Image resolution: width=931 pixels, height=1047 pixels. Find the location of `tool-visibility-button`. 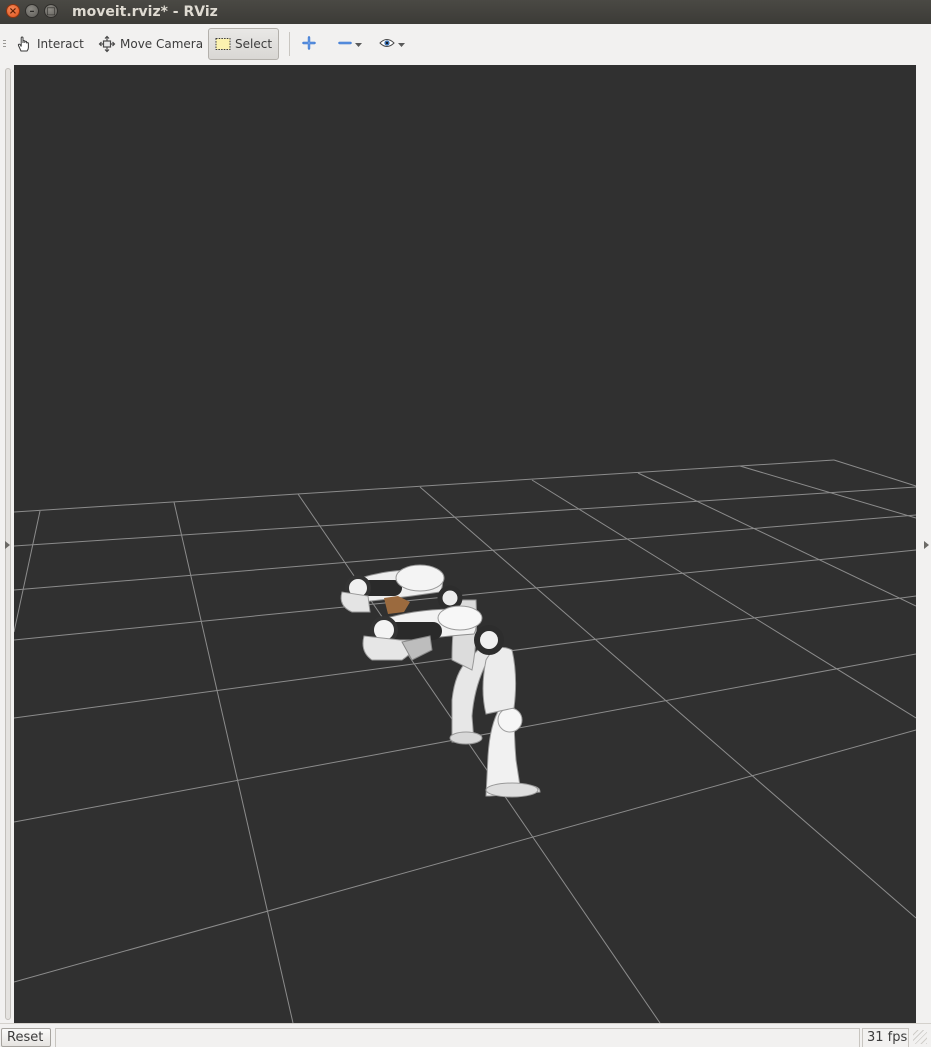

tool-visibility-button is located at coordinates (392, 44).